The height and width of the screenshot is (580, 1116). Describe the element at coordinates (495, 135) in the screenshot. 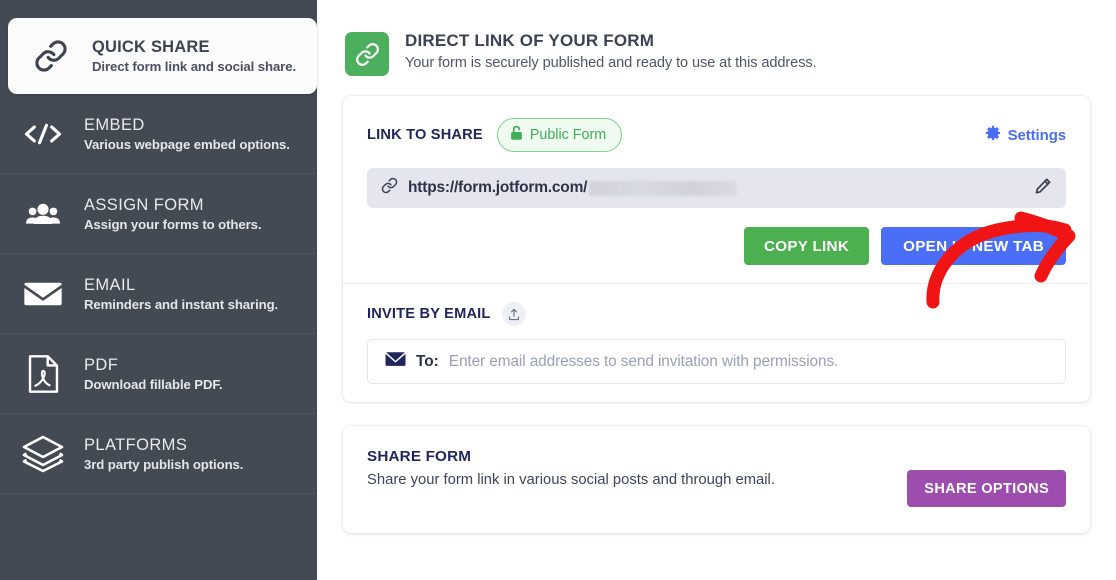

I see `link-to-share-group: LINK TO SHARE Public Form` at that location.